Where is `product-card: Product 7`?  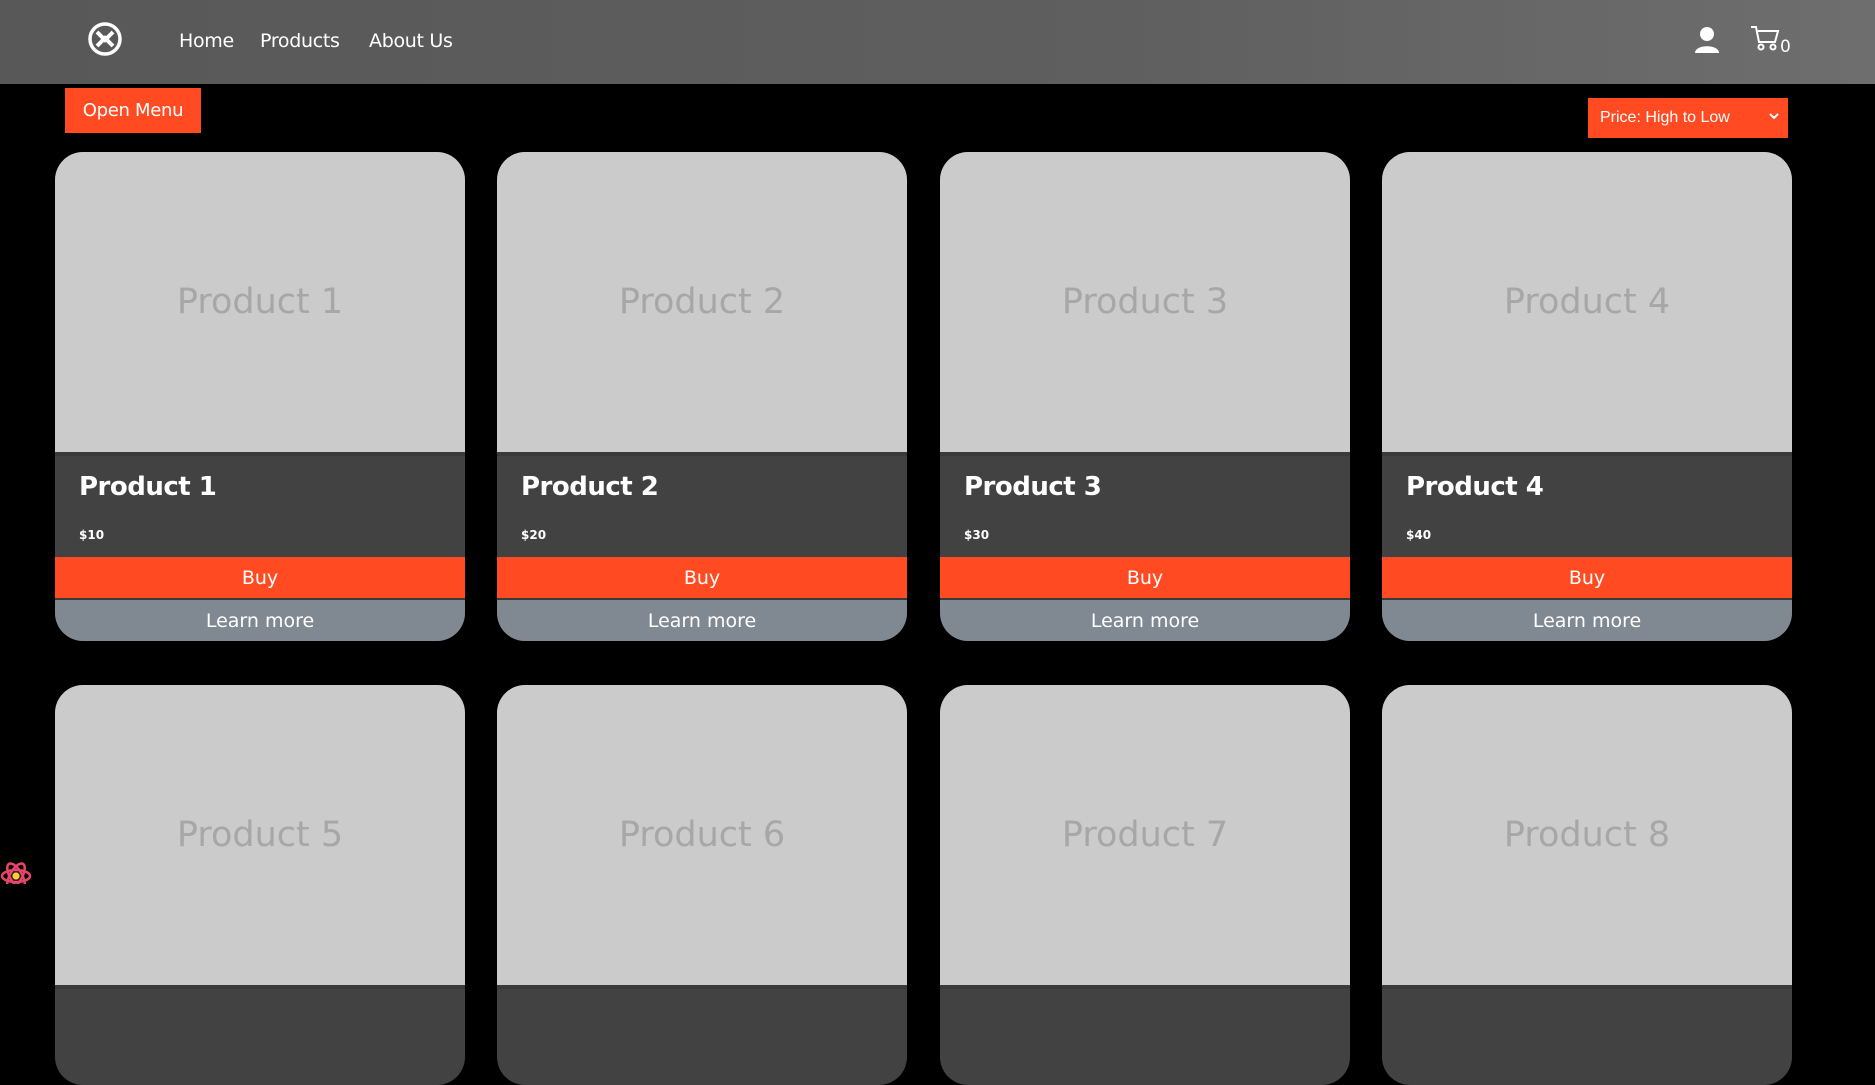
product-card: Product 7 is located at coordinates (1145, 885).